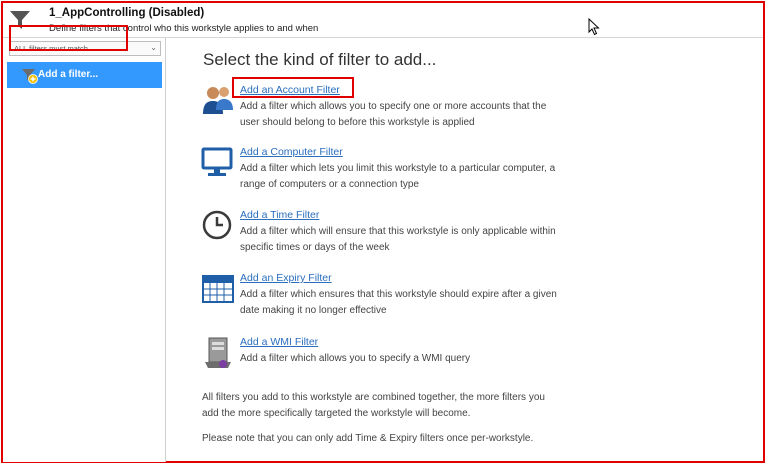 This screenshot has height=466, width=768. Describe the element at coordinates (286, 278) in the screenshot. I see `add-expiry-filter-link: Add an Expiry Filter` at that location.